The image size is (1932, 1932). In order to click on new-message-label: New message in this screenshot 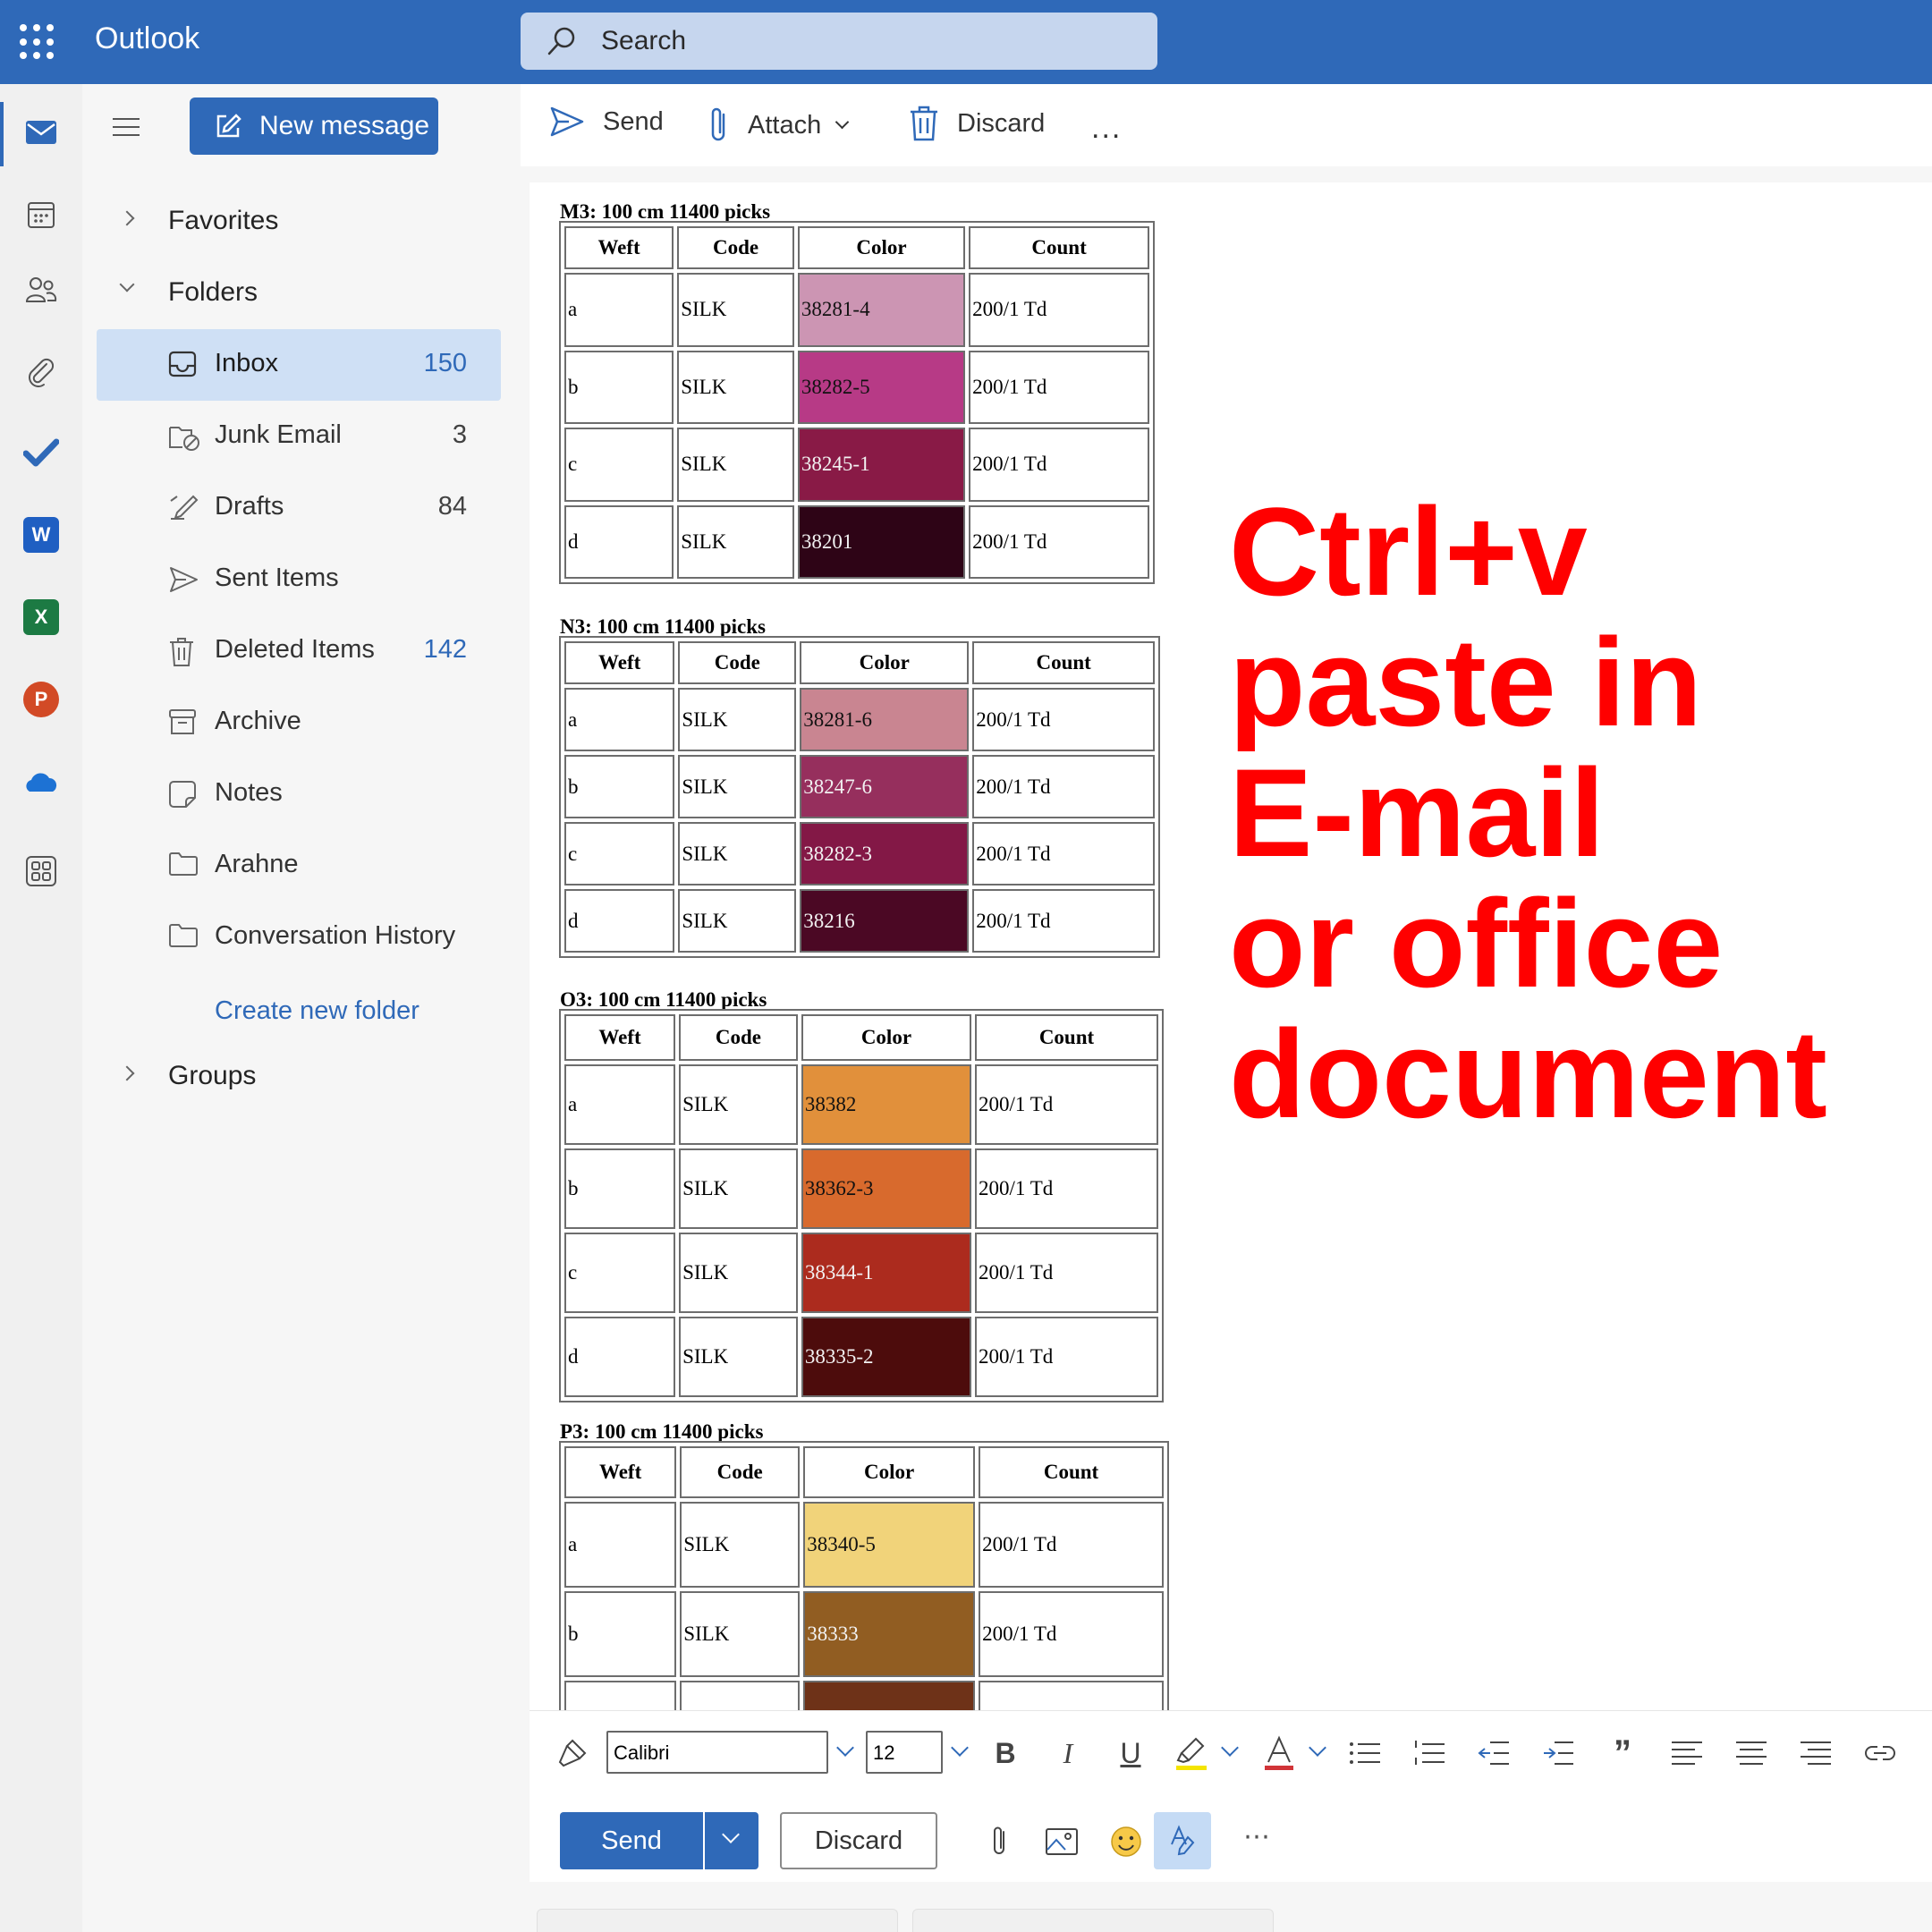, I will do `click(344, 125)`.